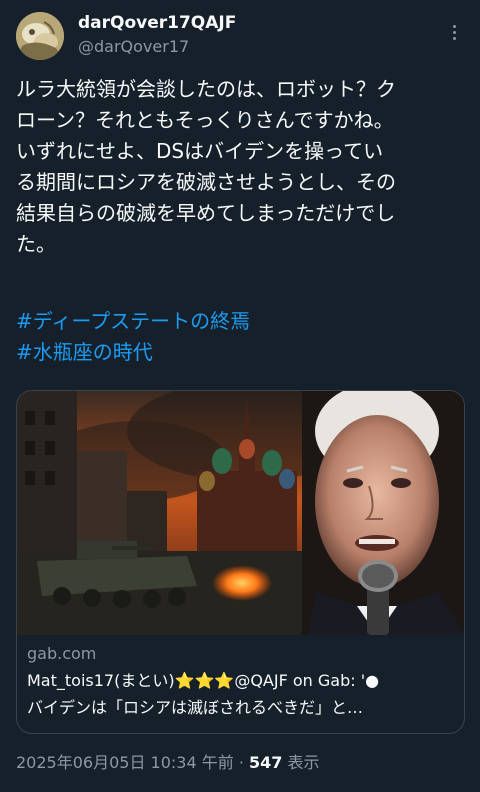 Image resolution: width=480 pixels, height=792 pixels. Describe the element at coordinates (265, 762) in the screenshot. I see `views-count: 547` at that location.